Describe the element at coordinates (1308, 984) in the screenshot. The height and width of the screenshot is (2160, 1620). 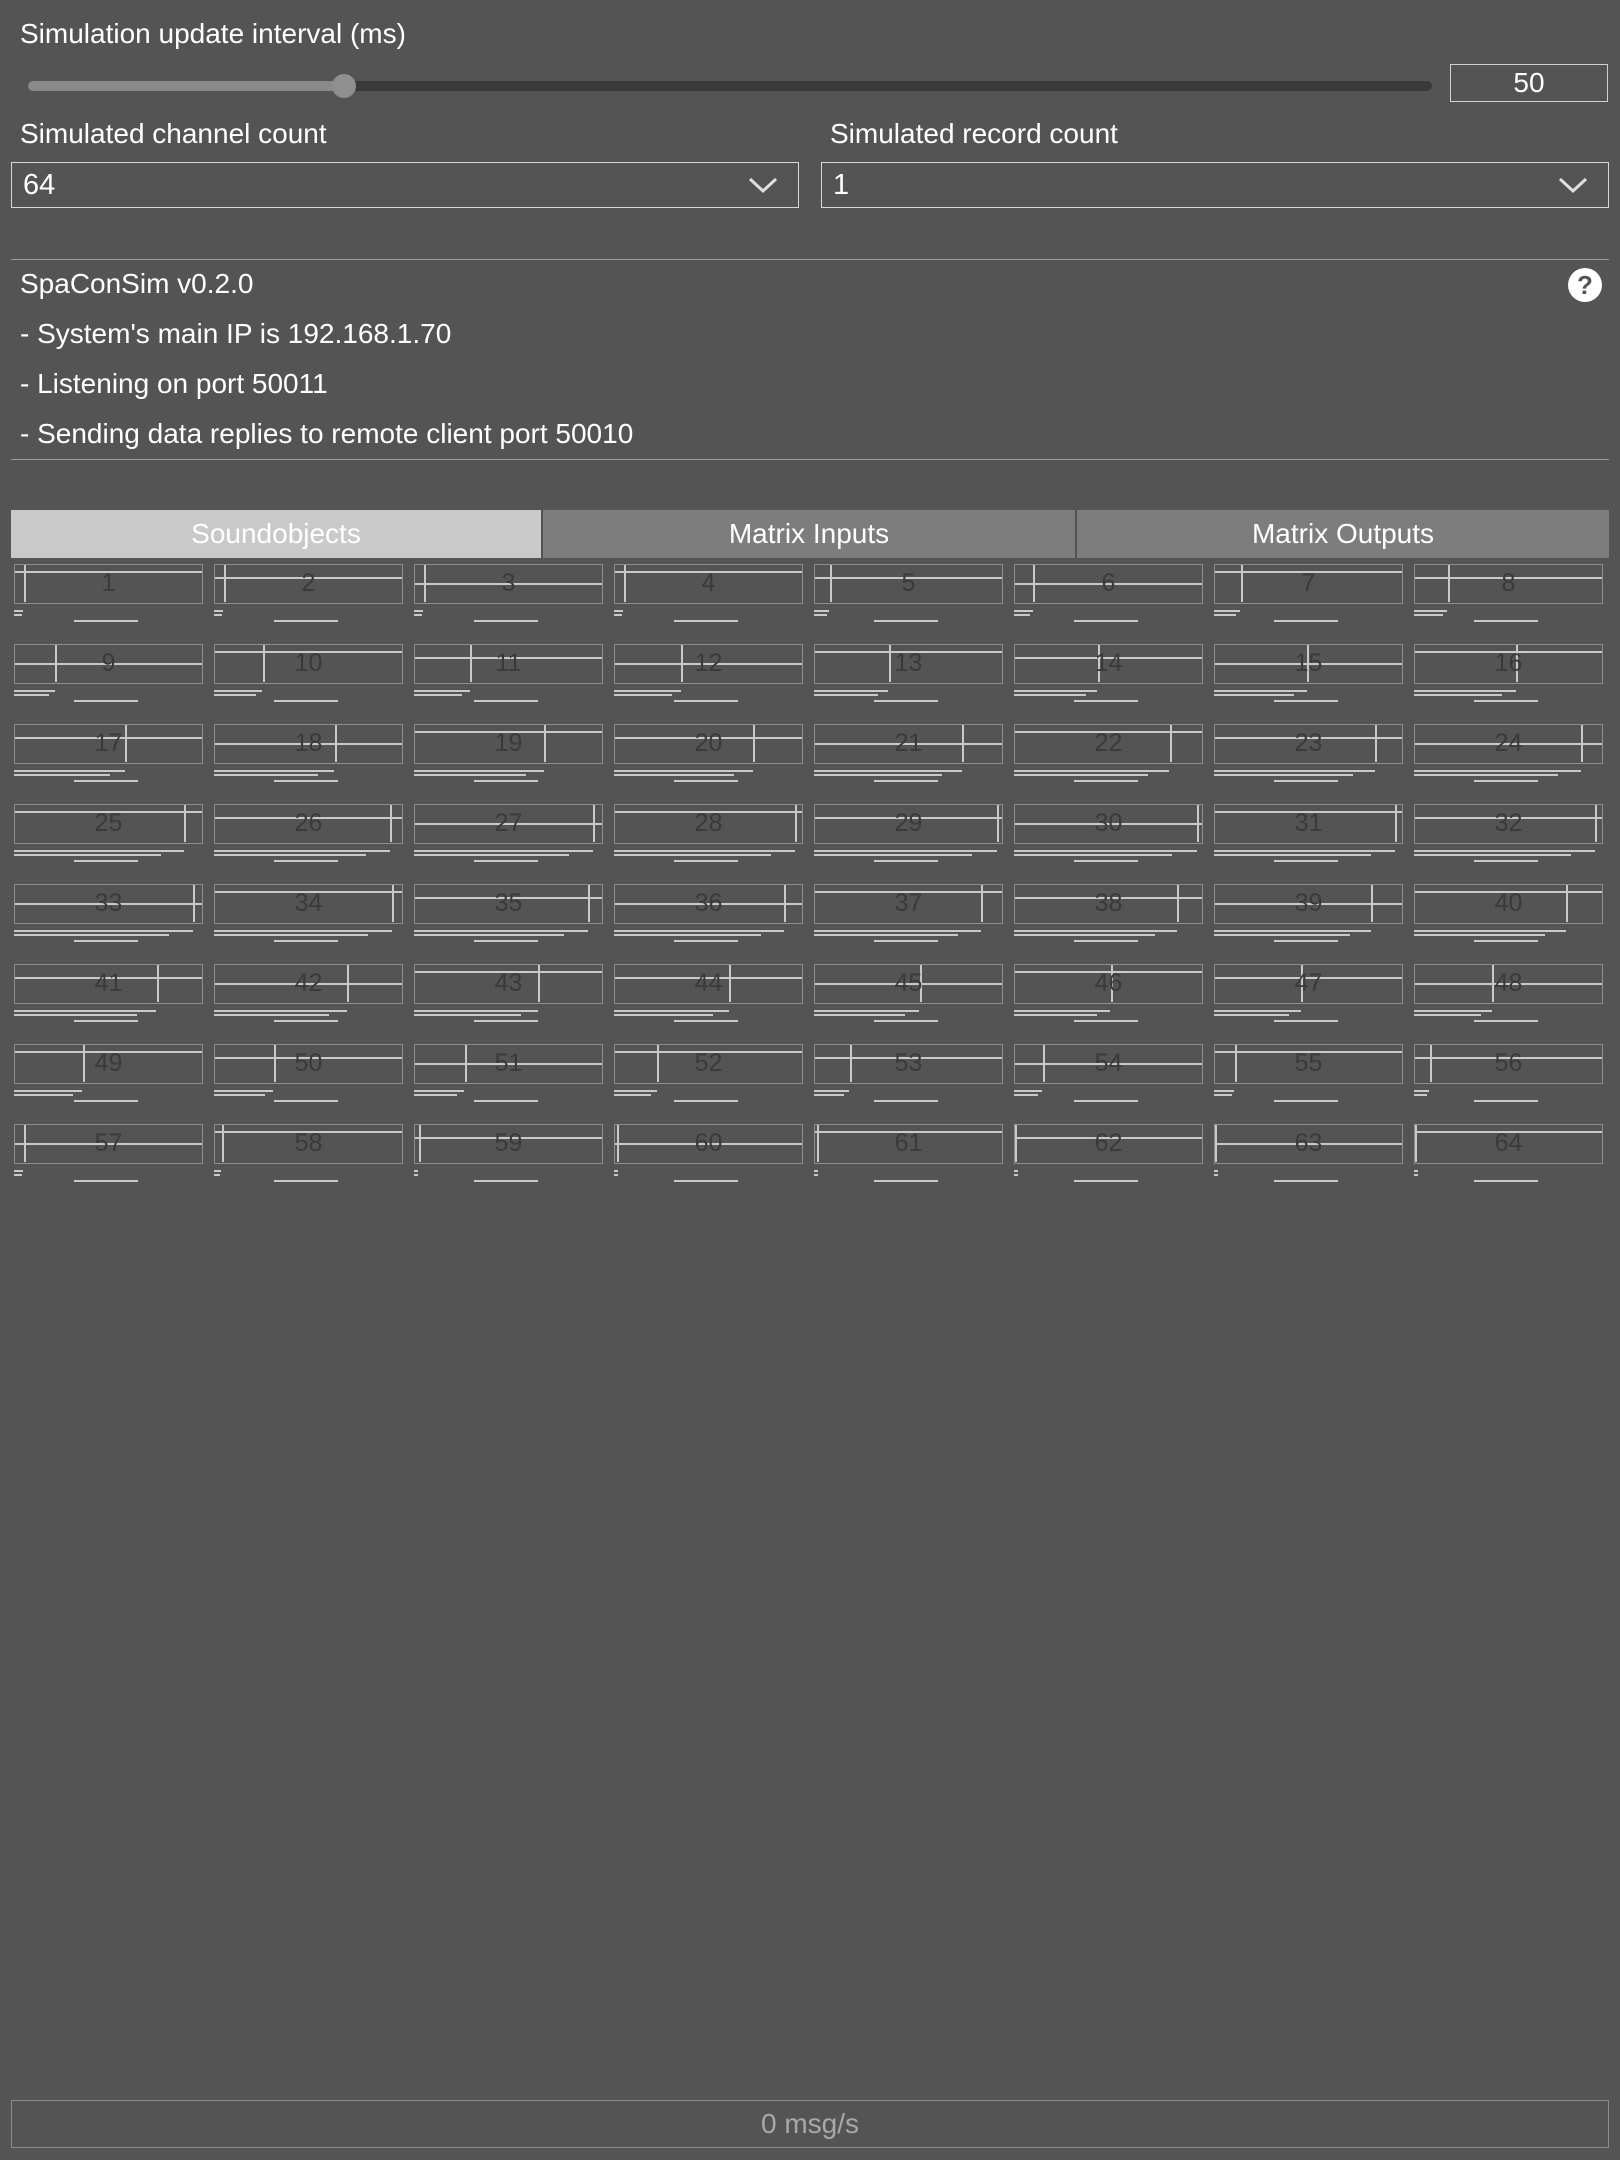
I see `channel-position-box: 47` at that location.